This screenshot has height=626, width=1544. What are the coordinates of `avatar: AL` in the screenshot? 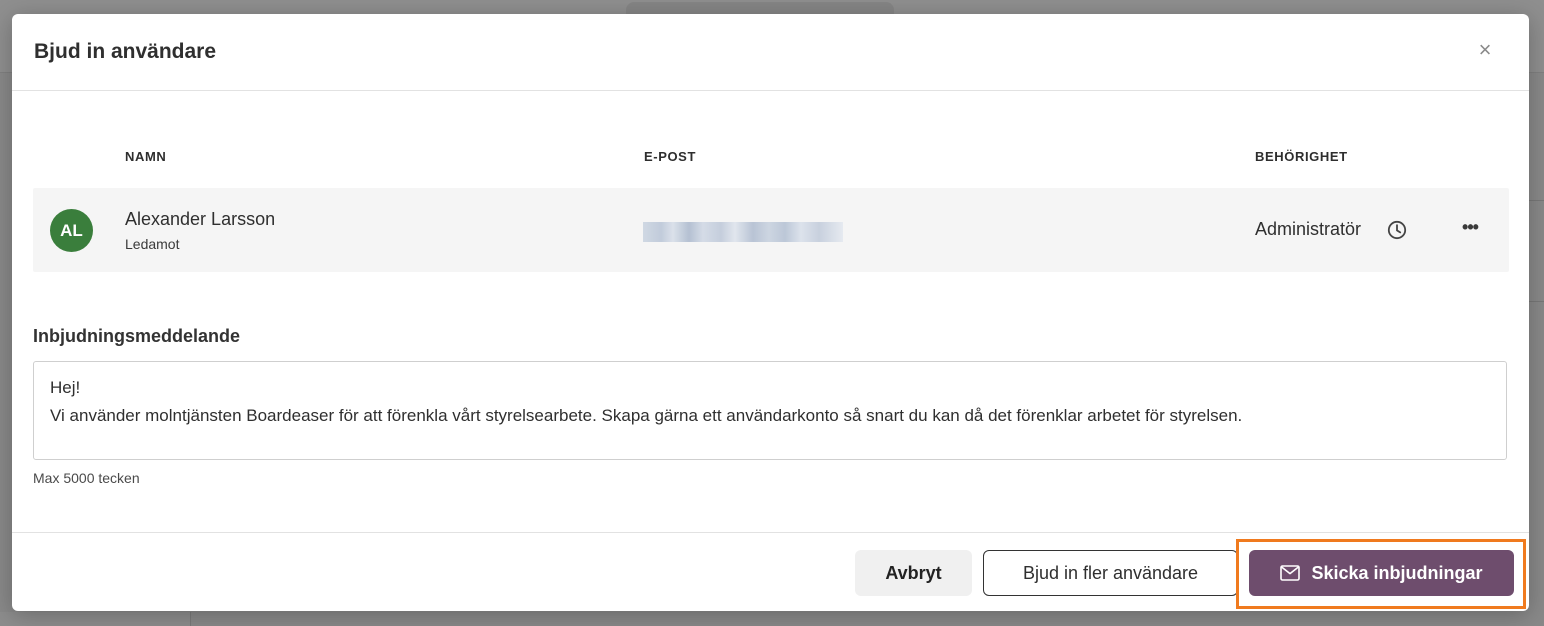 It's located at (71, 230).